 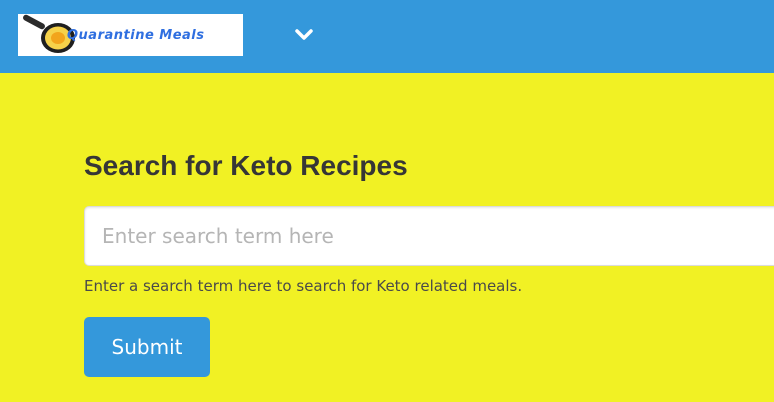 I want to click on menu-toggle-button, so click(x=304, y=36).